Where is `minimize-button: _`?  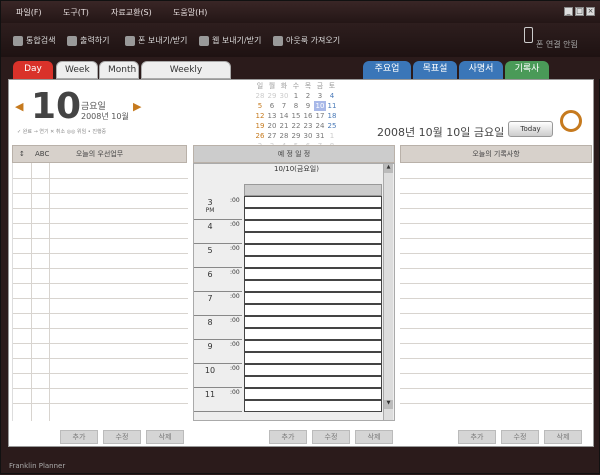
minimize-button: _ is located at coordinates (568, 11).